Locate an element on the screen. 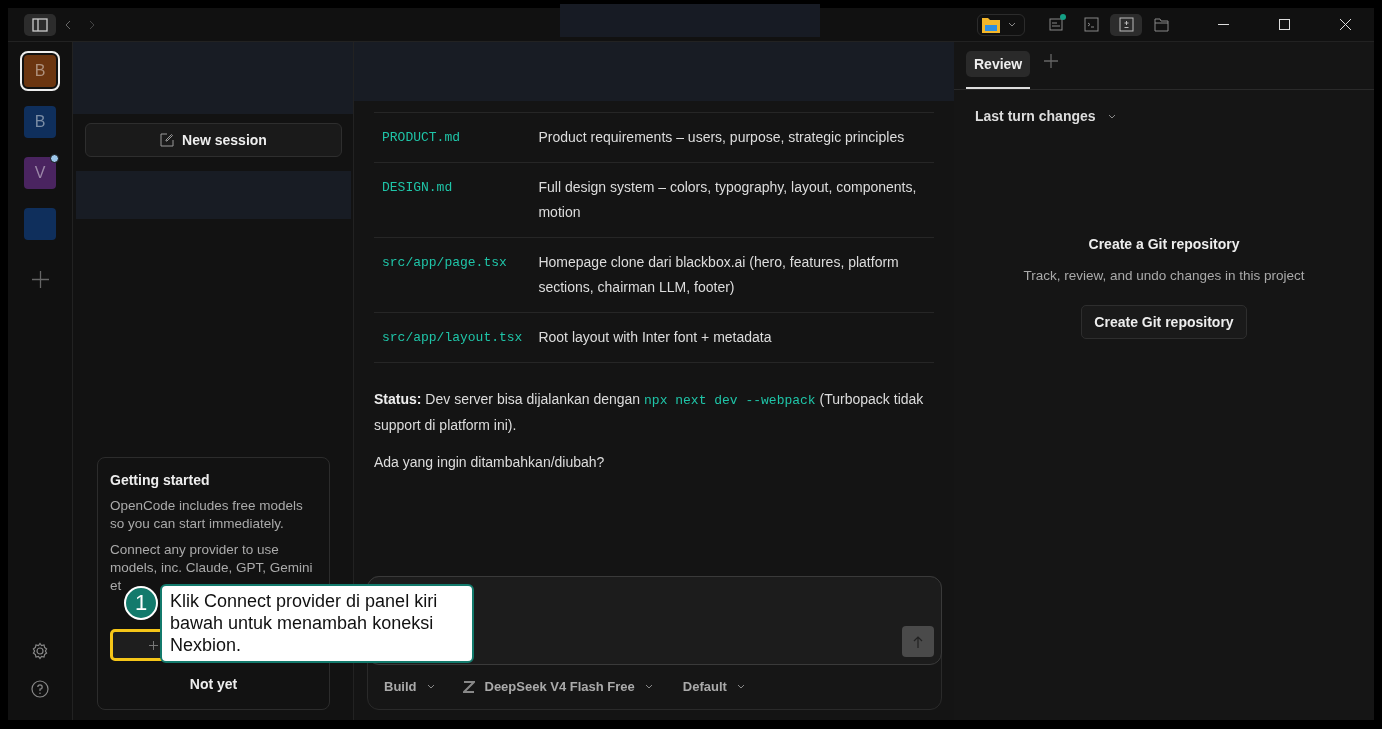 The image size is (1382, 729). file-name: PRODUCT.md is located at coordinates (452, 137).